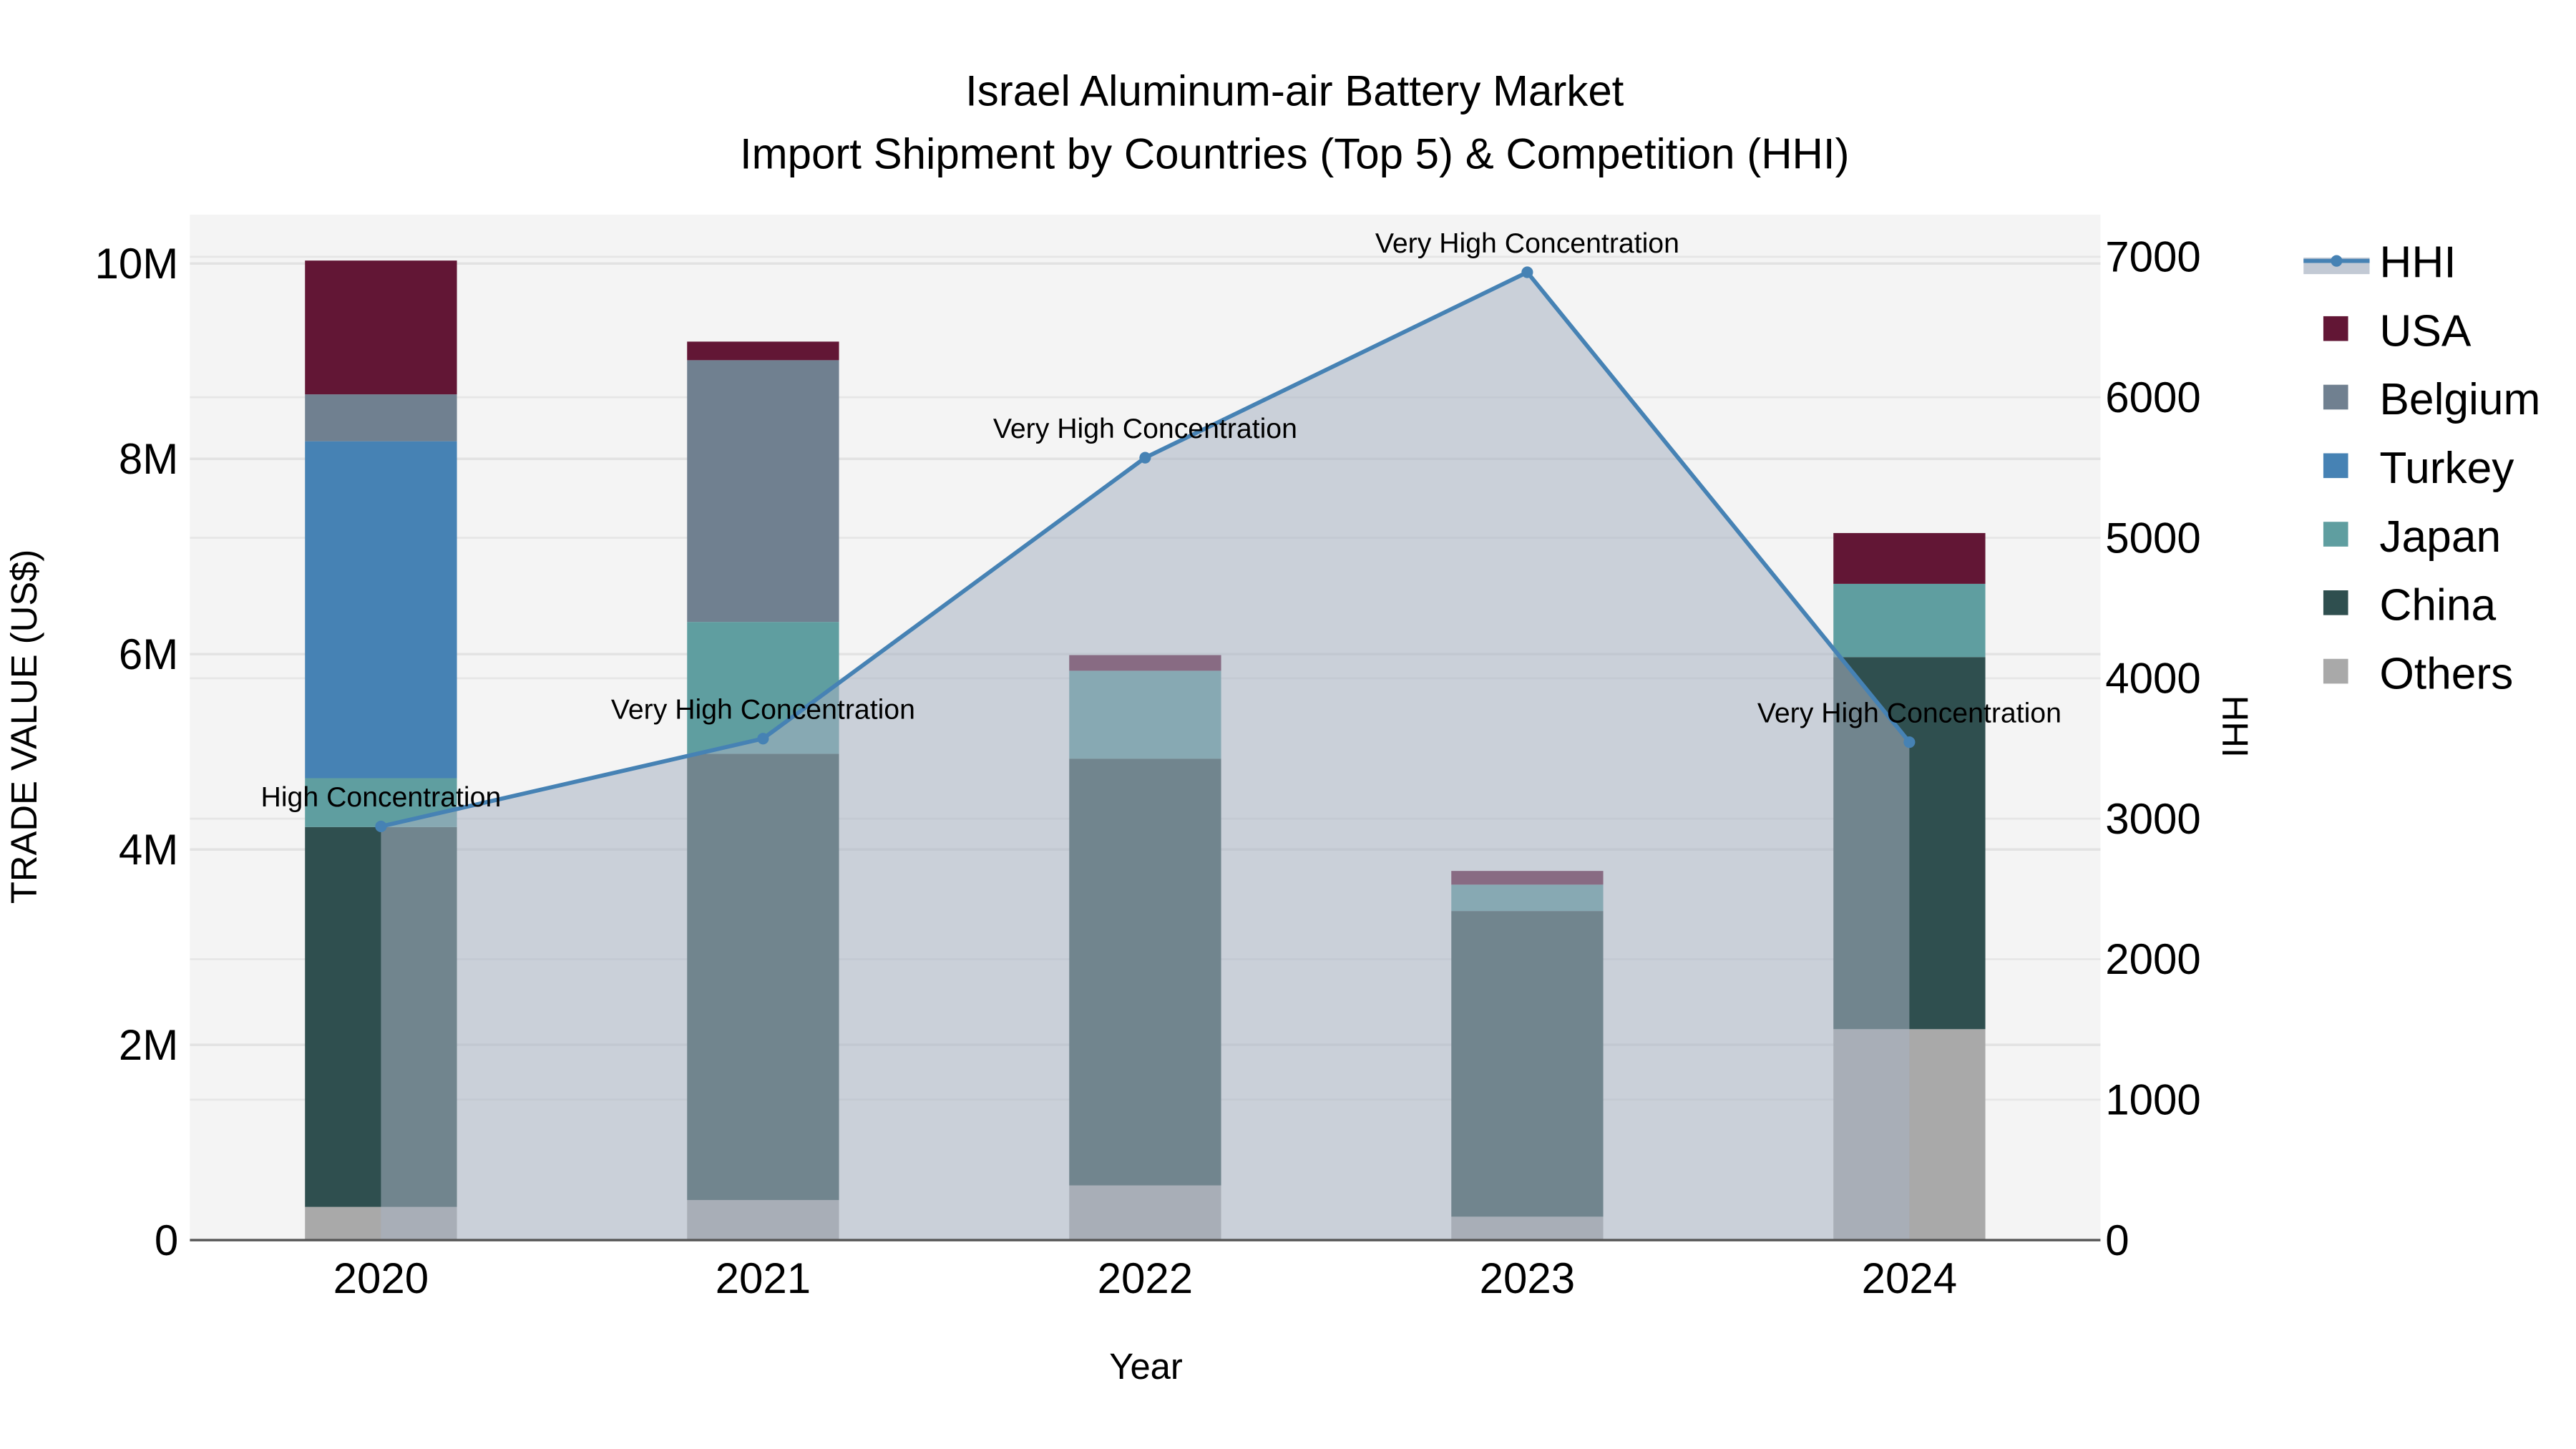  What do you see at coordinates (1146, 1366) in the screenshot?
I see `x-axis-title: Year` at bounding box center [1146, 1366].